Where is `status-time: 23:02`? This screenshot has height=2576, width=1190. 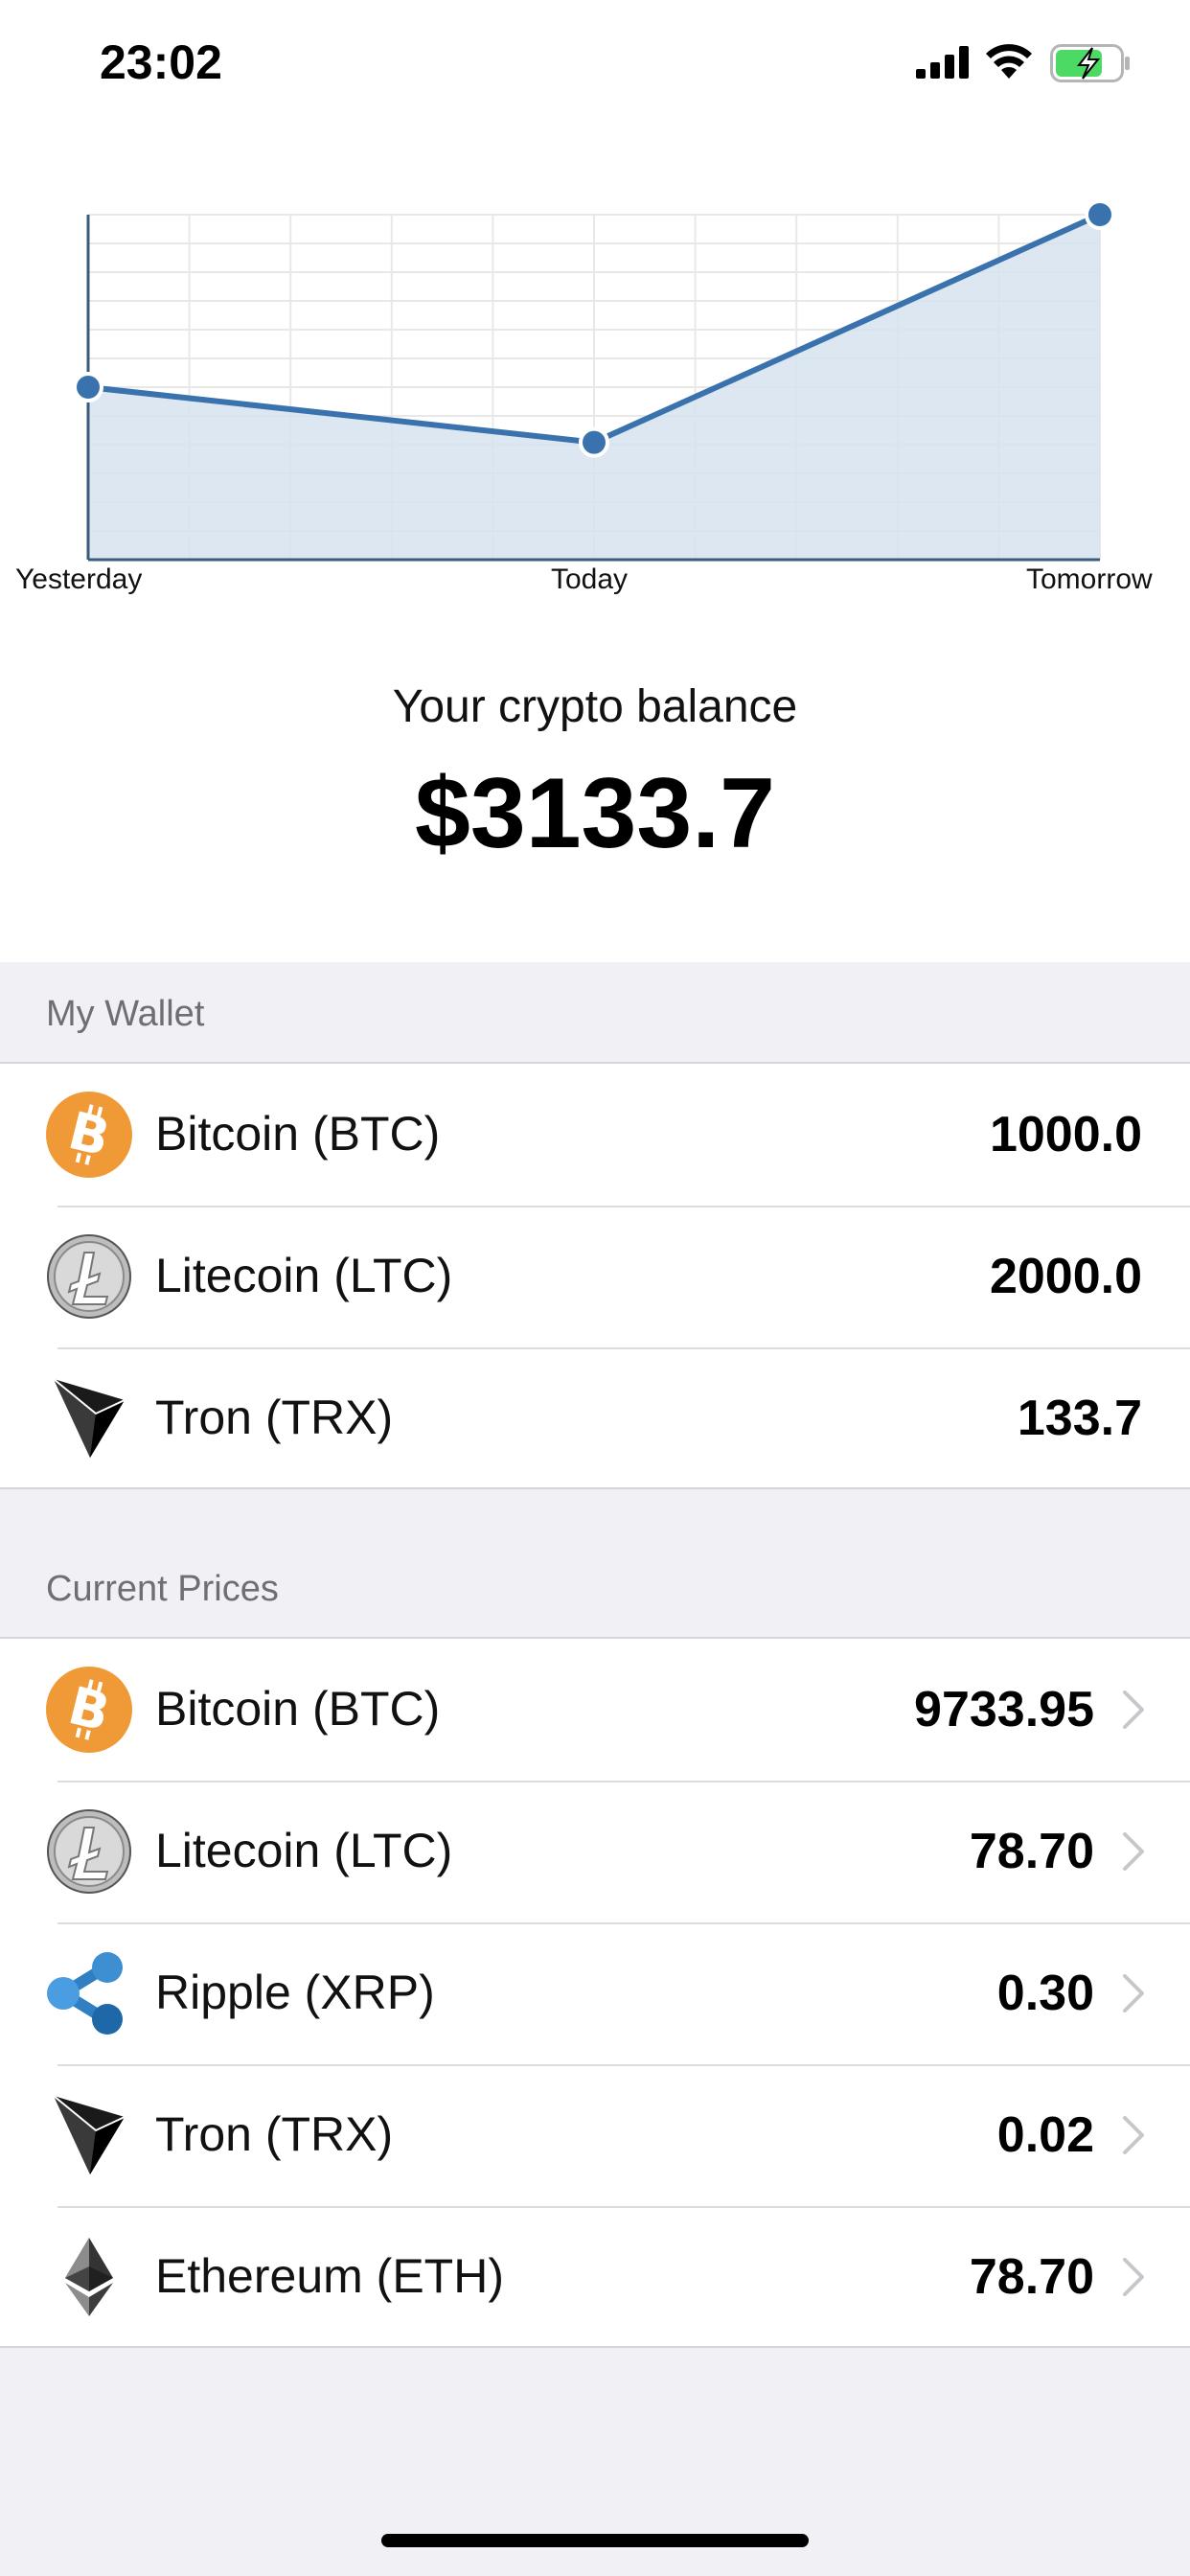
status-time: 23:02 is located at coordinates (161, 62).